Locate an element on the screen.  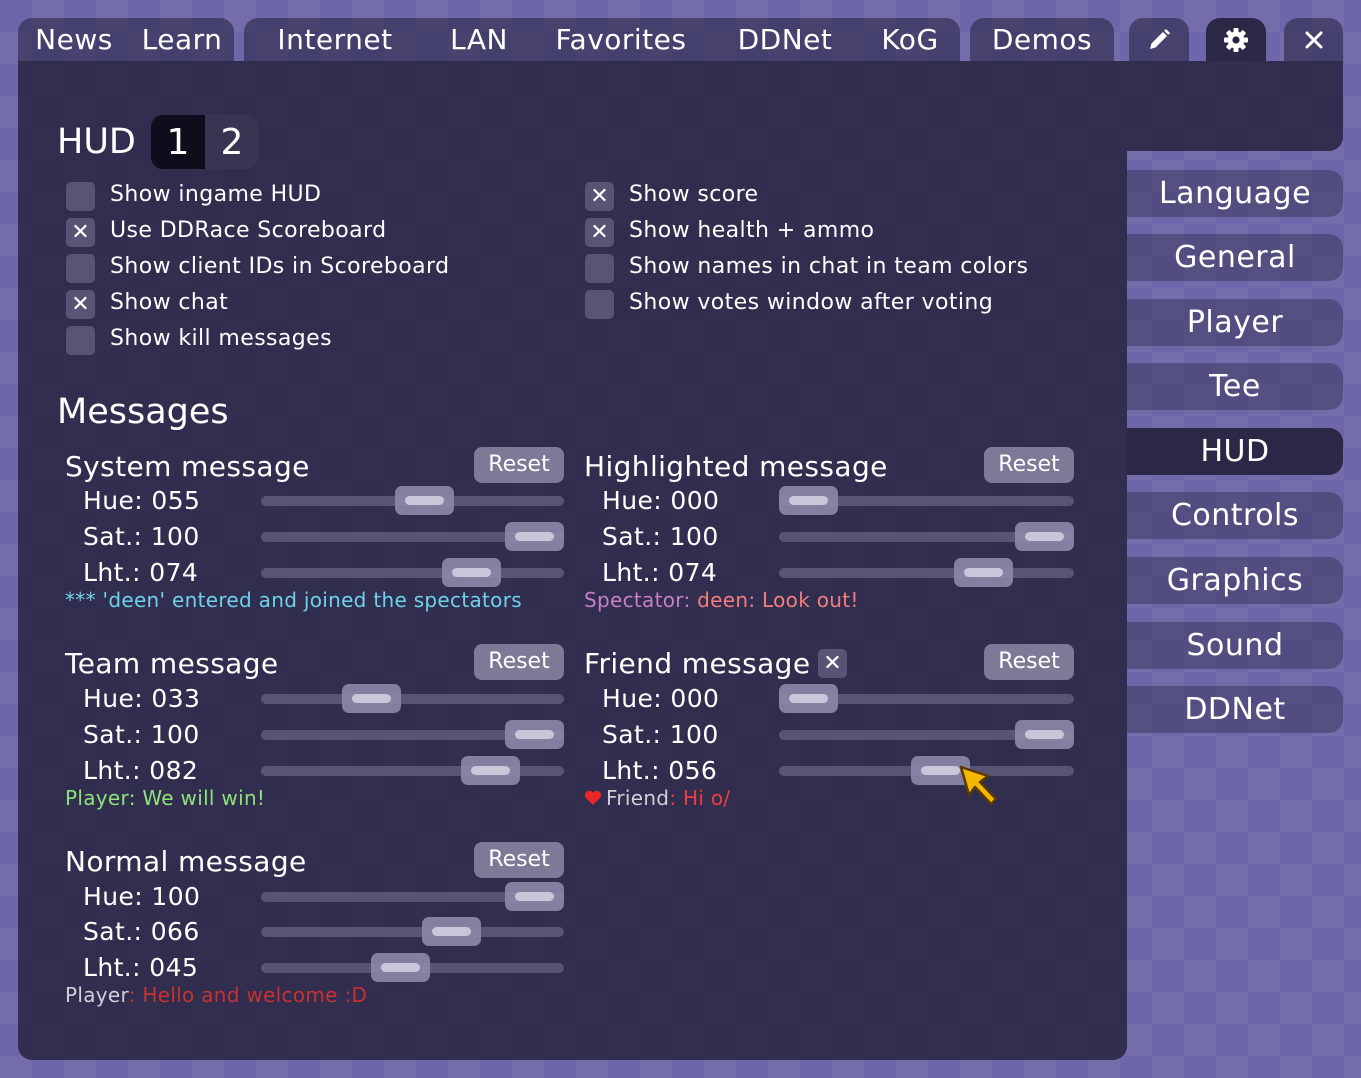
show-votes-window-checkbox is located at coordinates (599, 304).